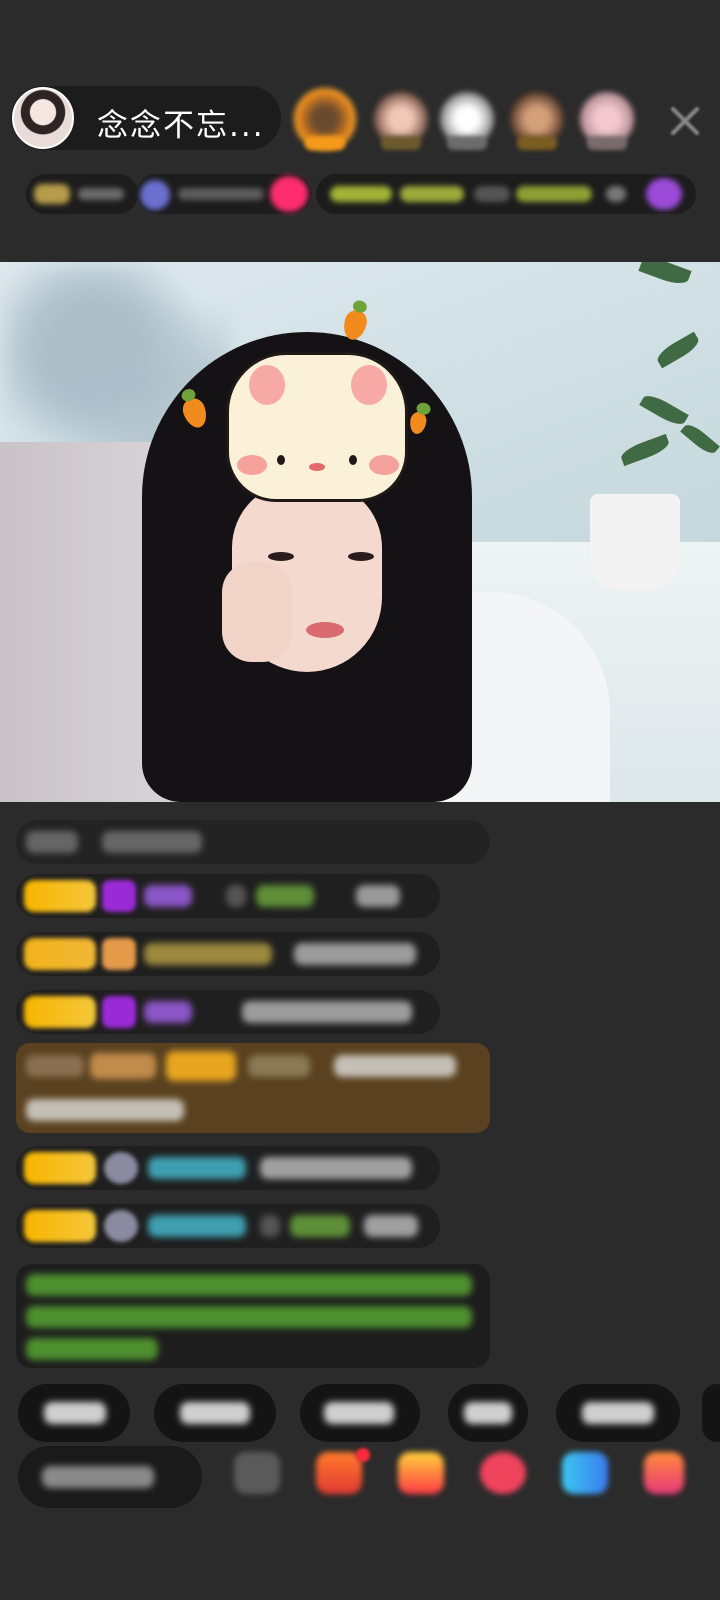 The height and width of the screenshot is (1600, 720). I want to click on notification-dot, so click(363, 1455).